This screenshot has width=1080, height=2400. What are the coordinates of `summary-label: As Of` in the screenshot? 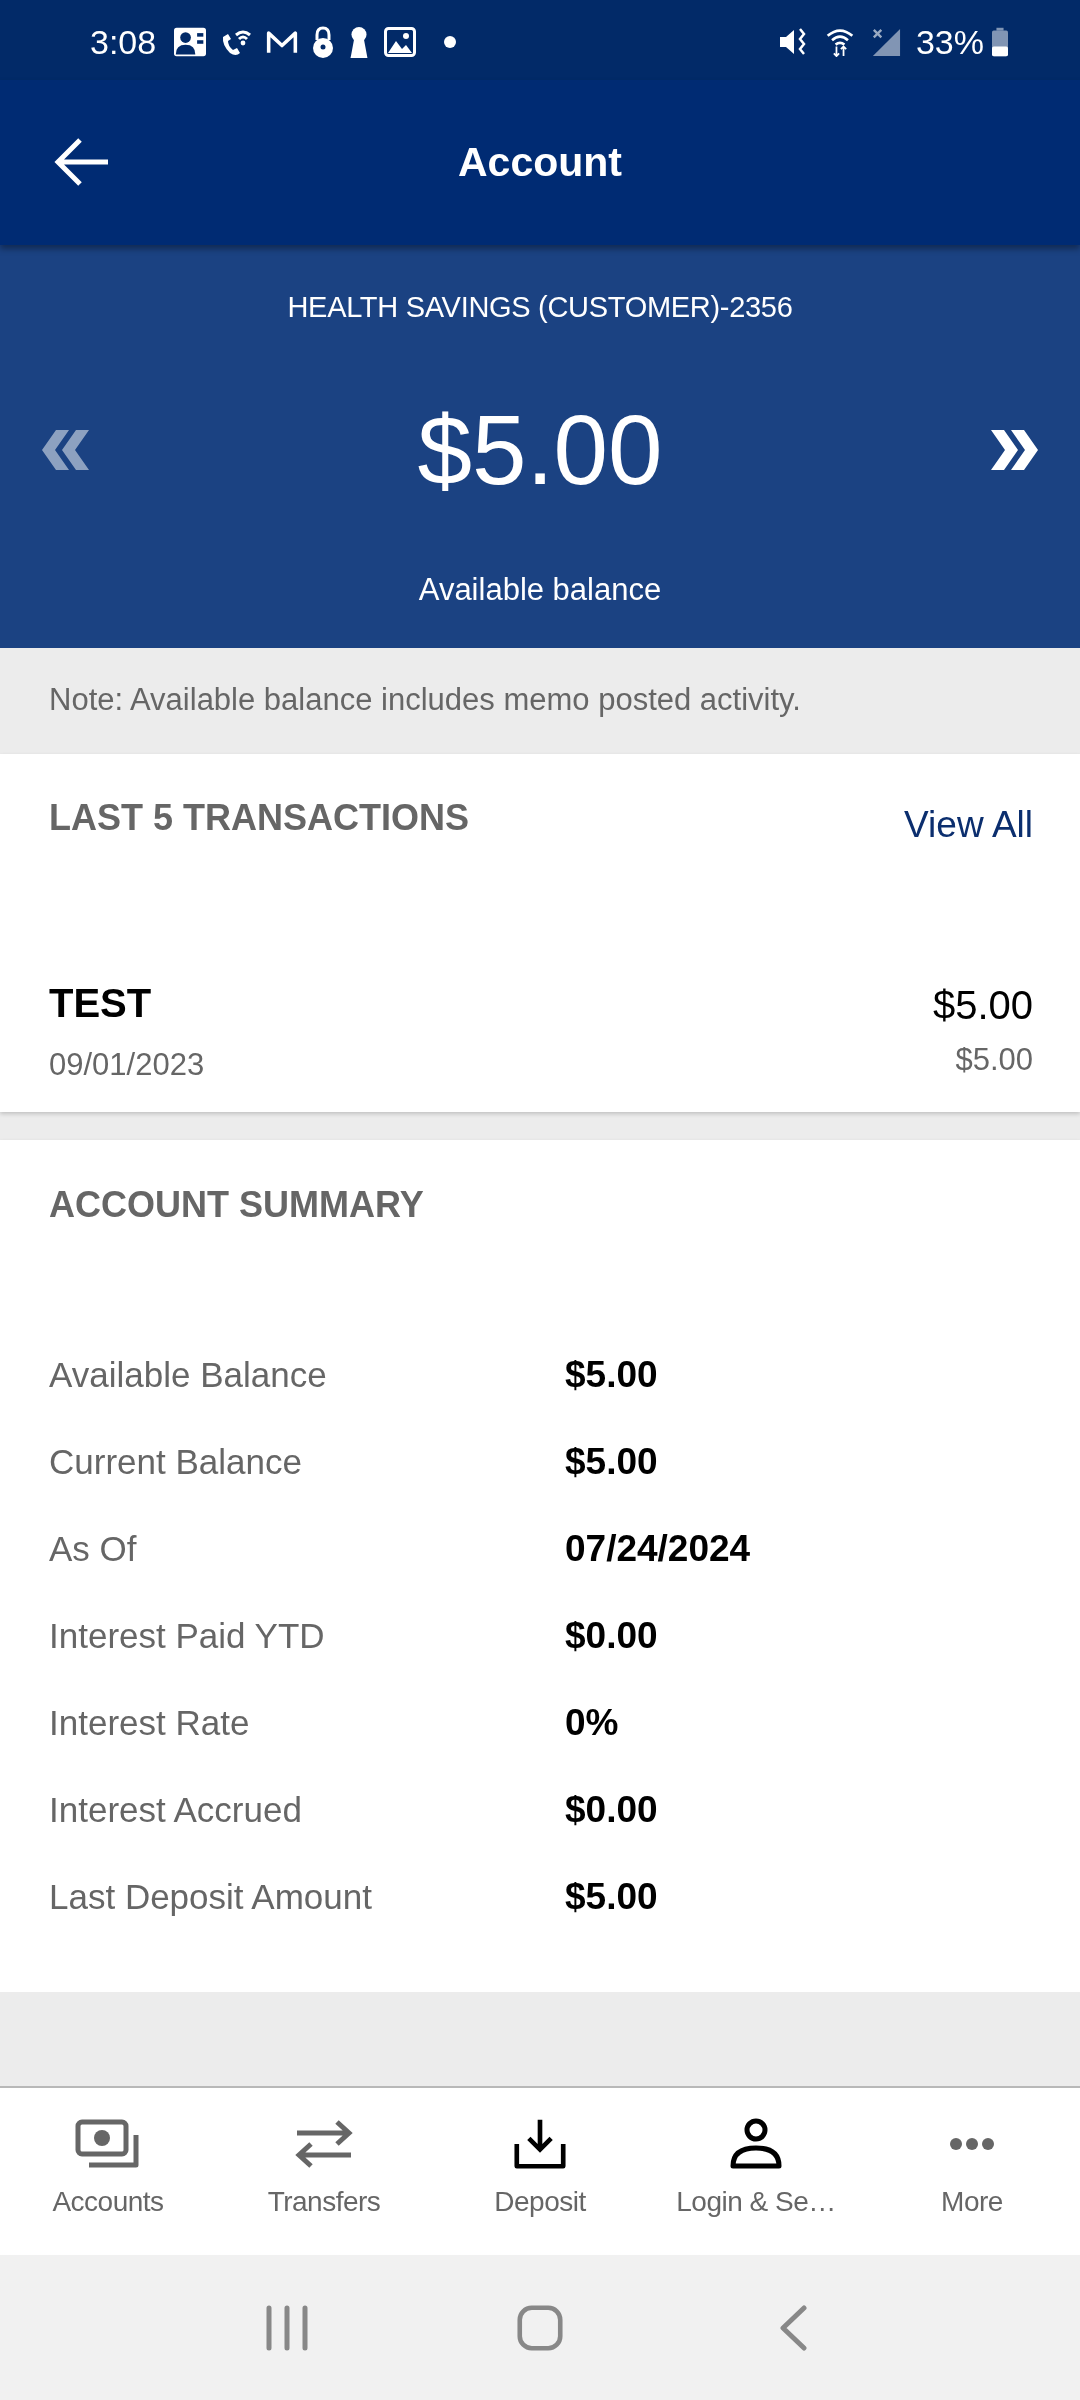 It's located at (93, 1548).